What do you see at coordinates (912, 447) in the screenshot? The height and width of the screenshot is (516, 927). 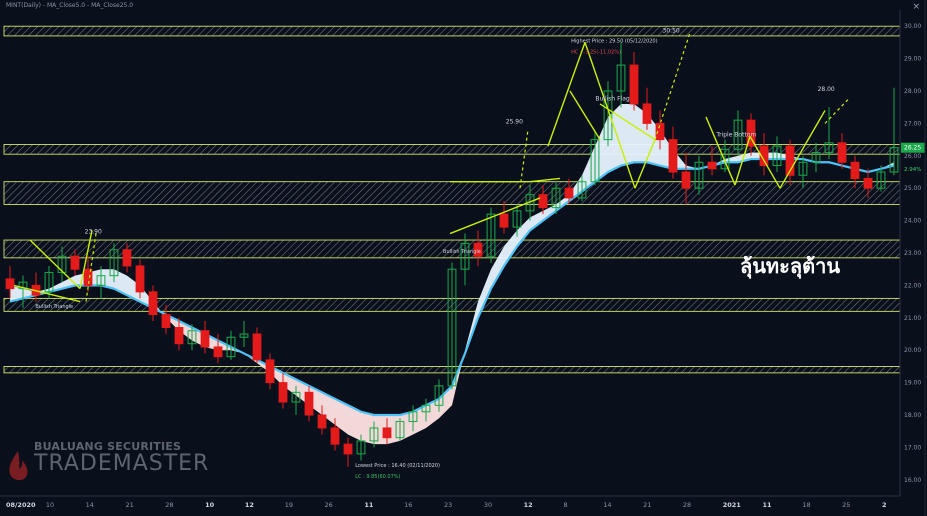 I see `y-tick-label: 17.00` at bounding box center [912, 447].